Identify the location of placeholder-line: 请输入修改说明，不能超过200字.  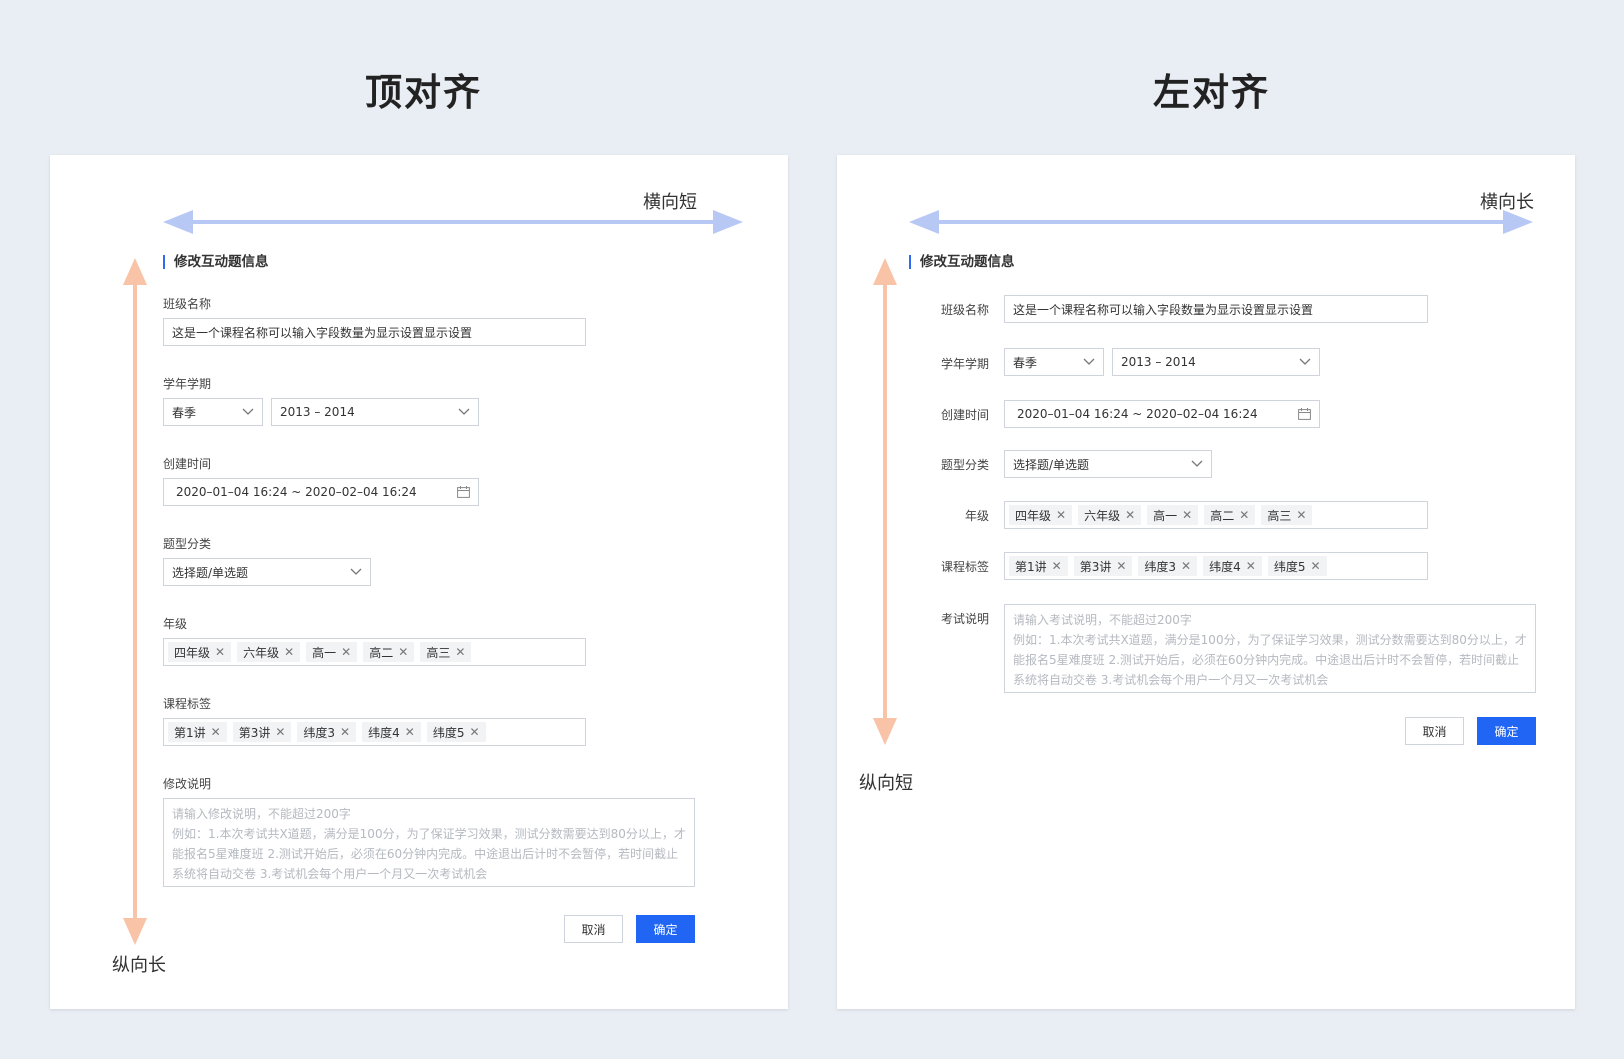
(261, 814).